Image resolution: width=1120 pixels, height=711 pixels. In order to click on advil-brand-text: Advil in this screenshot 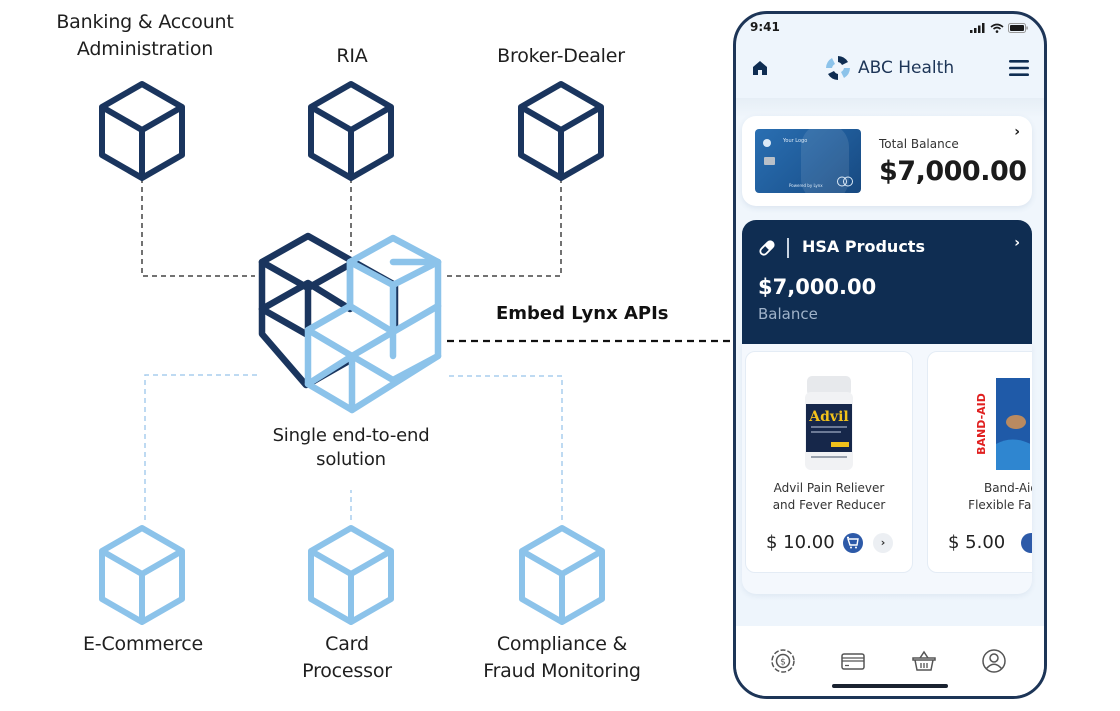, I will do `click(828, 417)`.